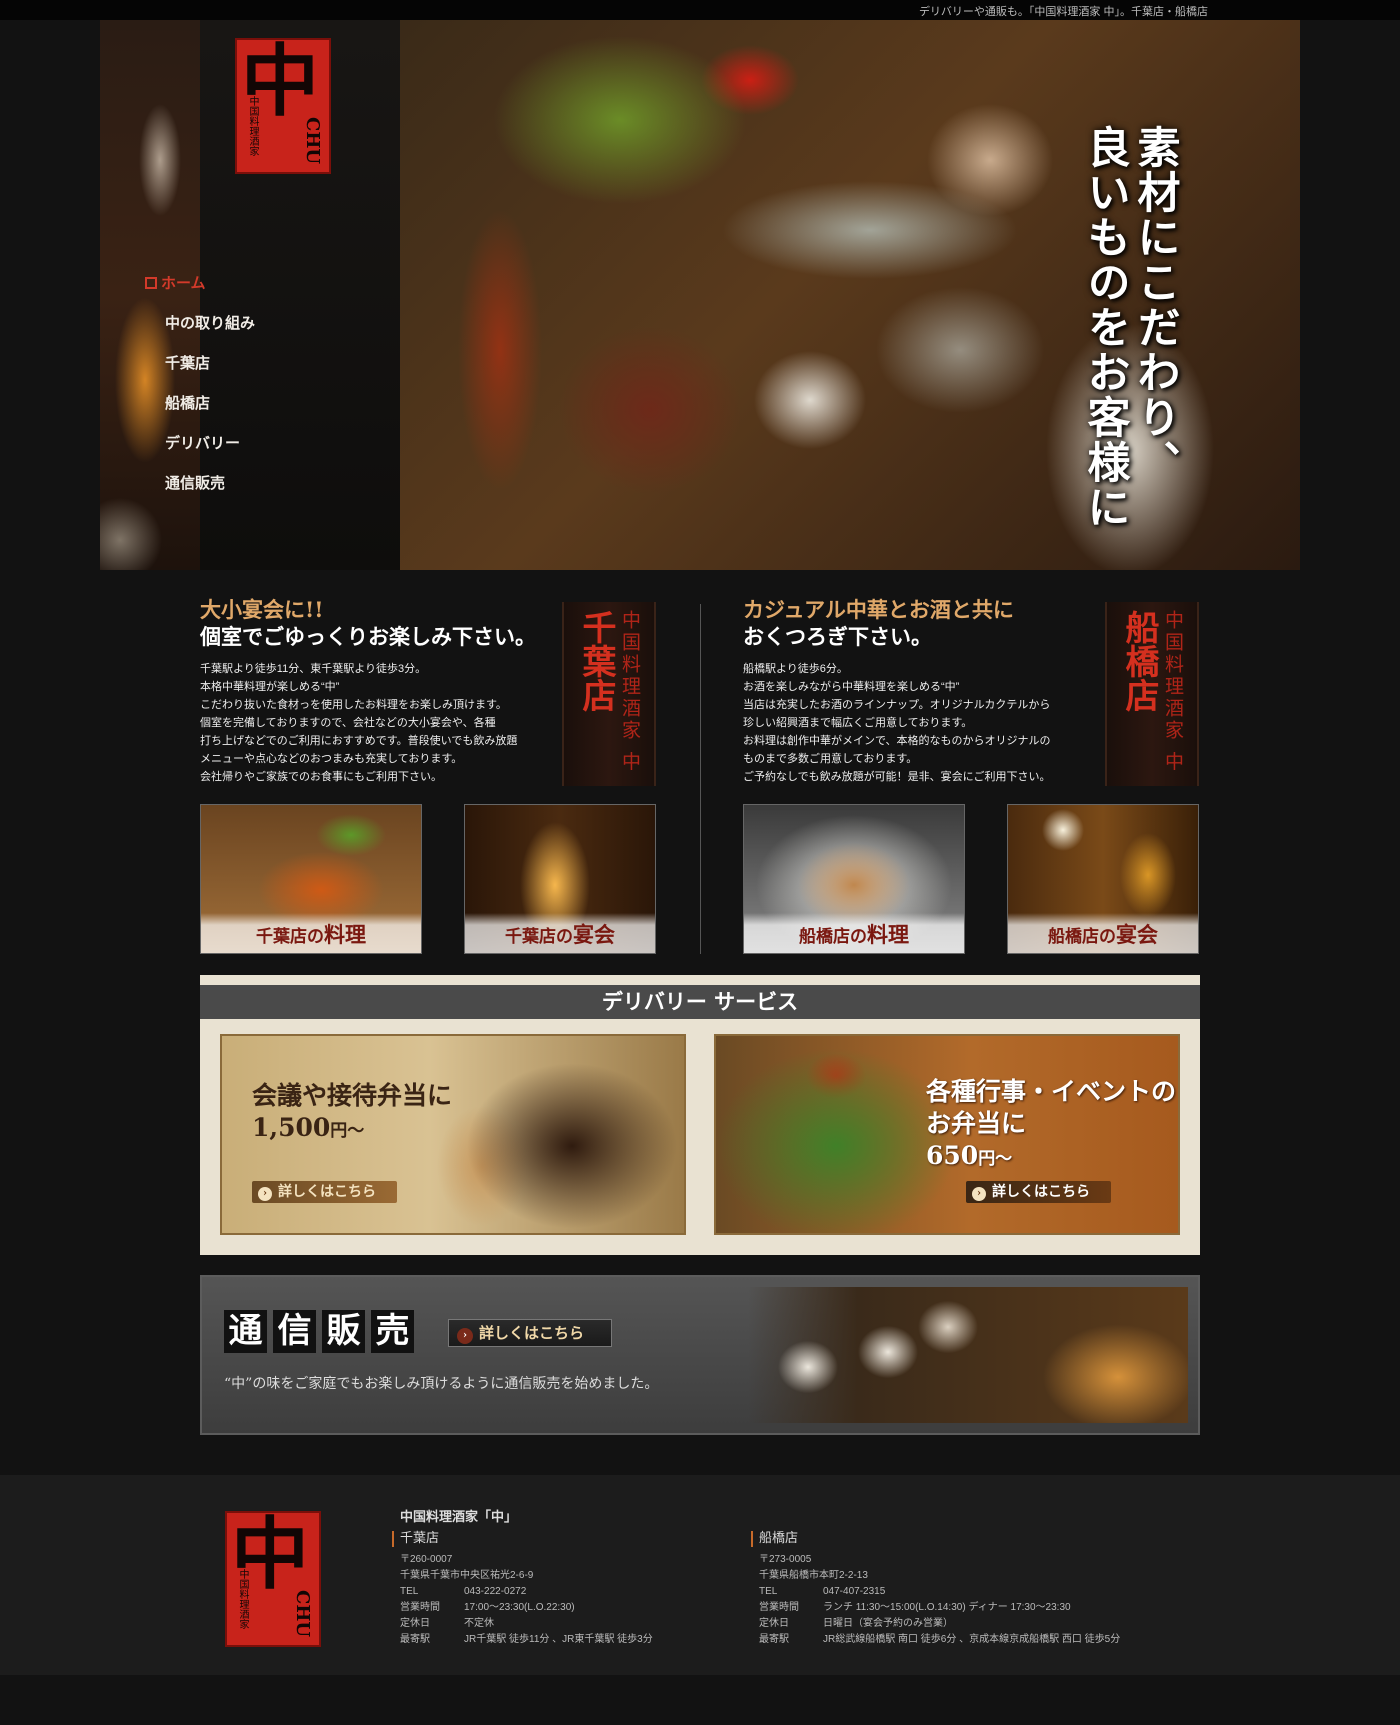 This screenshot has height=1725, width=1400. What do you see at coordinates (888, 1623) in the screenshot?
I see `row-value: 日曜日（宴会予約のみ営業）` at bounding box center [888, 1623].